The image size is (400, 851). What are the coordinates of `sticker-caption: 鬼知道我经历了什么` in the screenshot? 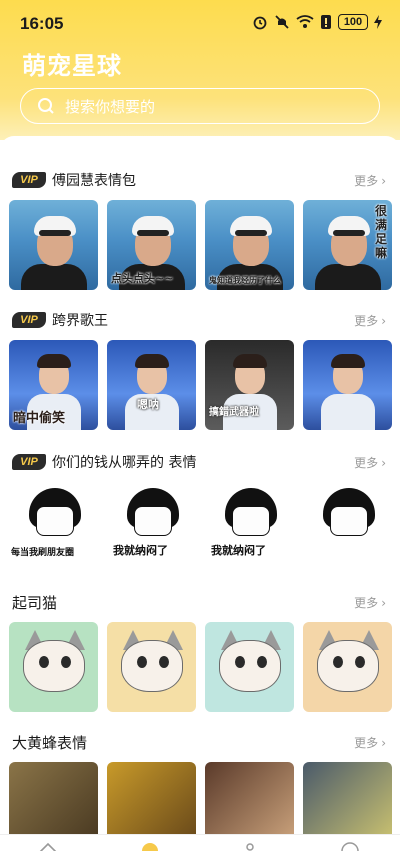 It's located at (245, 280).